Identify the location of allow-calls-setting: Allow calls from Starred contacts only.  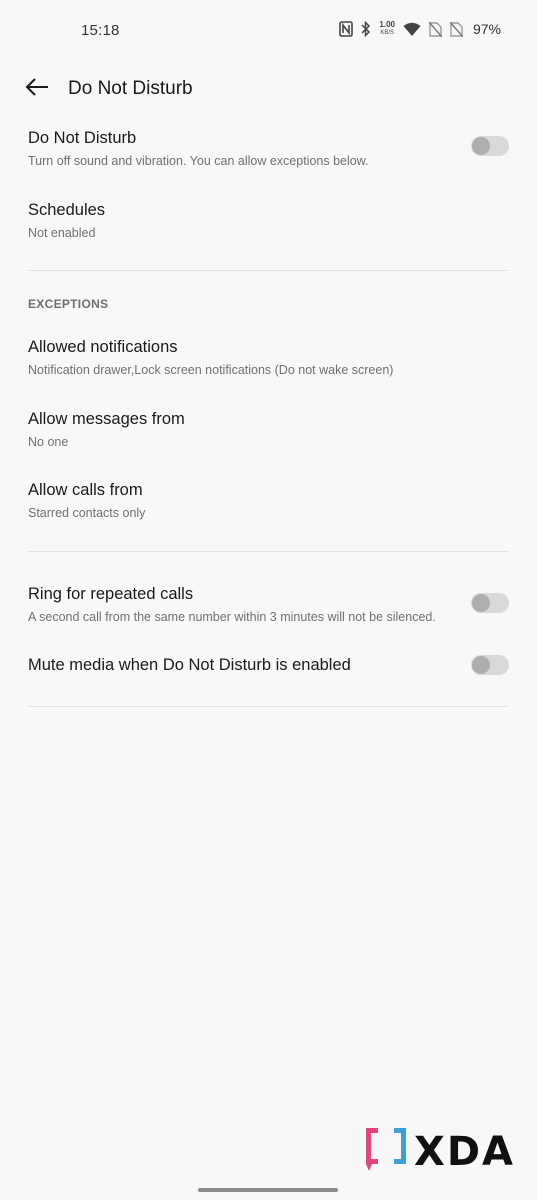
(268, 506).